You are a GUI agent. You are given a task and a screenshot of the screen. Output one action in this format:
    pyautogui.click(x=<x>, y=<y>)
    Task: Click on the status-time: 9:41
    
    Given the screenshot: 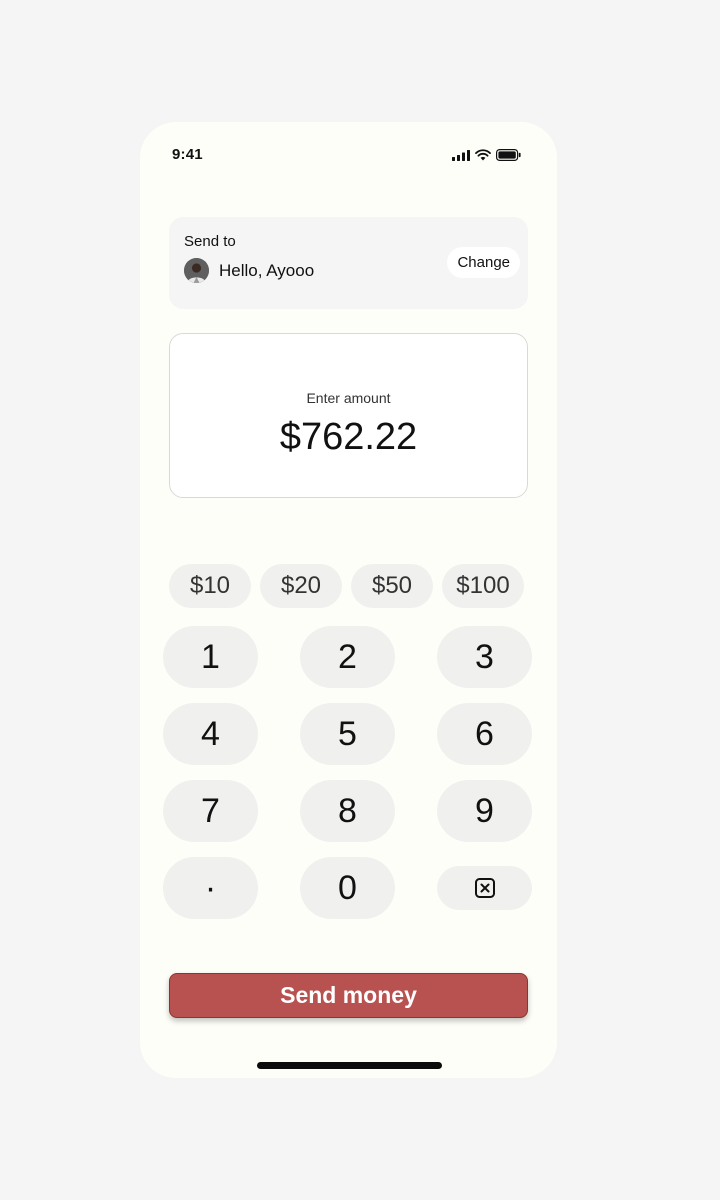 What is the action you would take?
    pyautogui.click(x=187, y=154)
    